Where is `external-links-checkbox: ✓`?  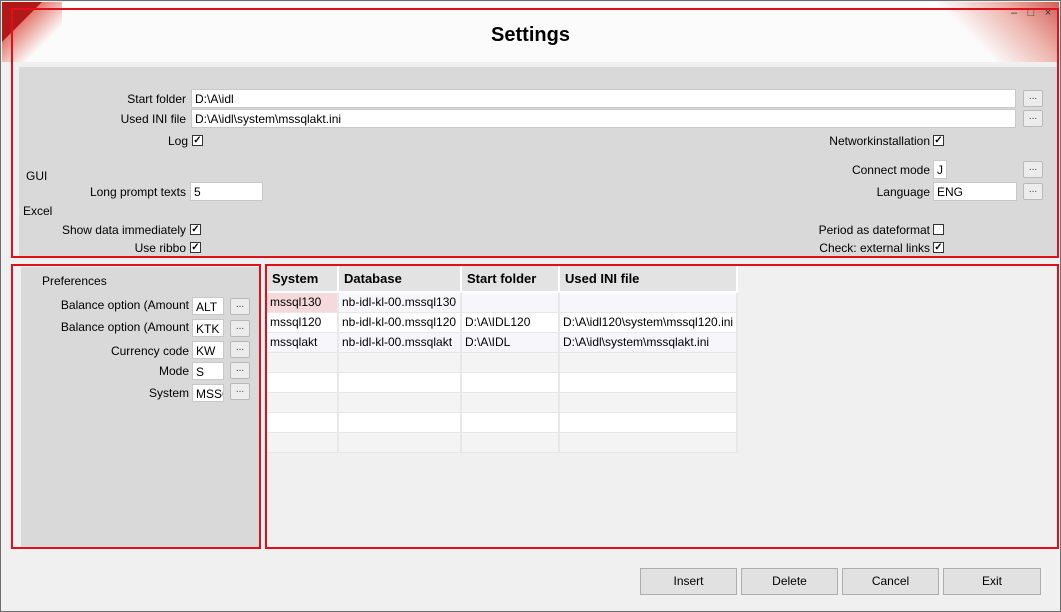 external-links-checkbox: ✓ is located at coordinates (938, 247).